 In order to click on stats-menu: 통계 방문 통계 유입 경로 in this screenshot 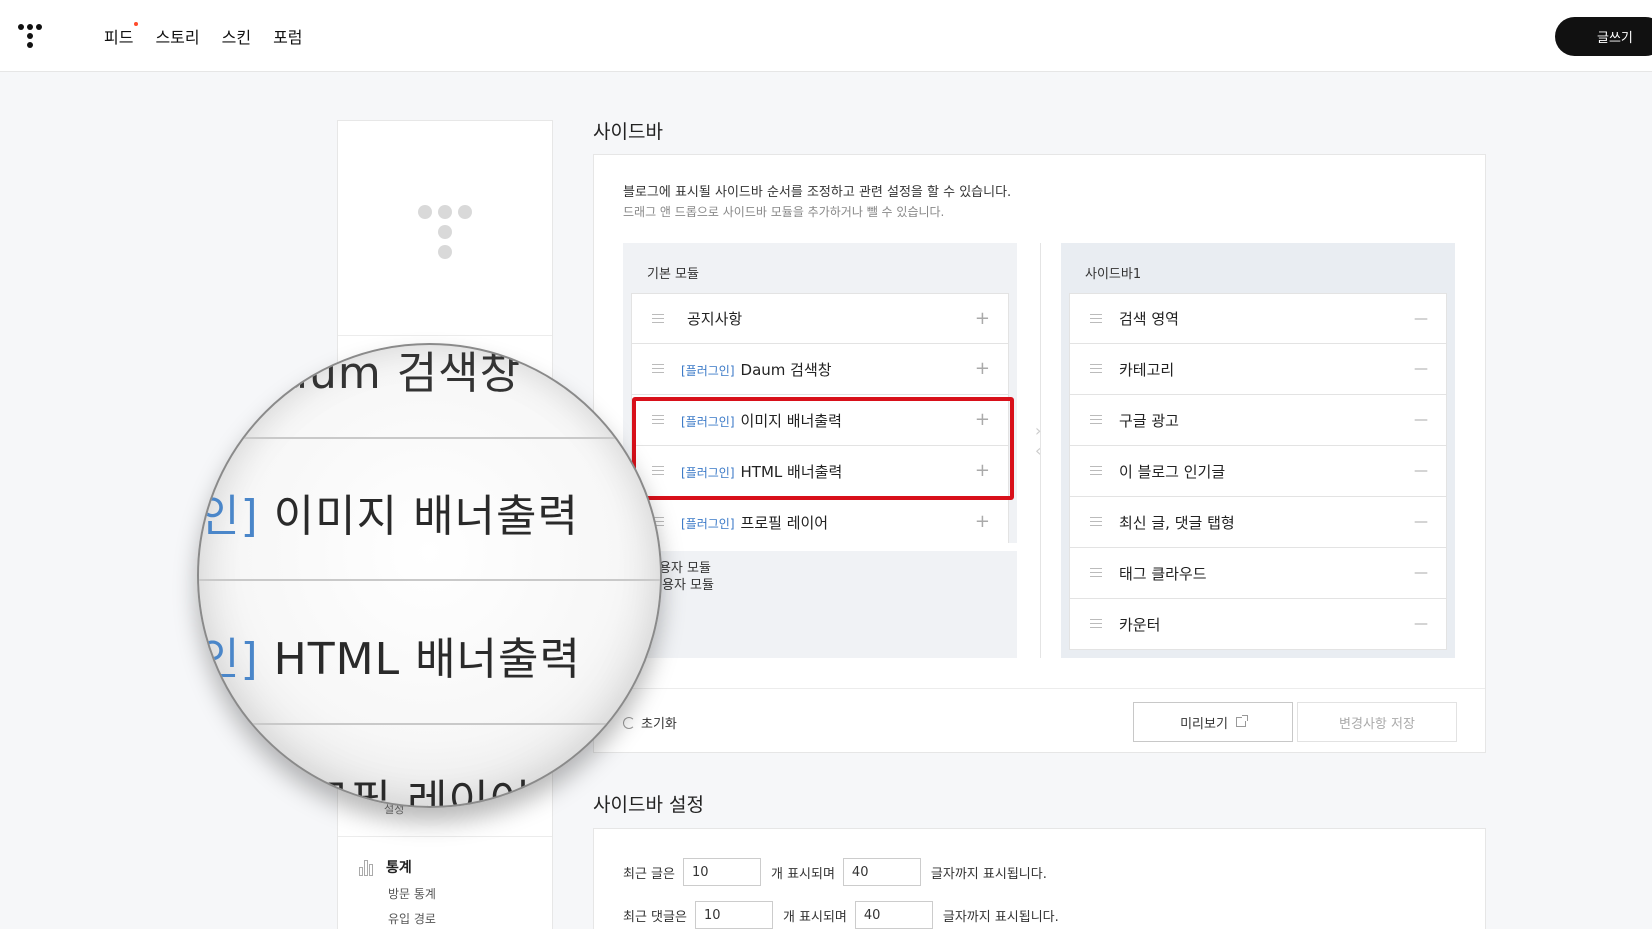, I will do `click(445, 881)`.